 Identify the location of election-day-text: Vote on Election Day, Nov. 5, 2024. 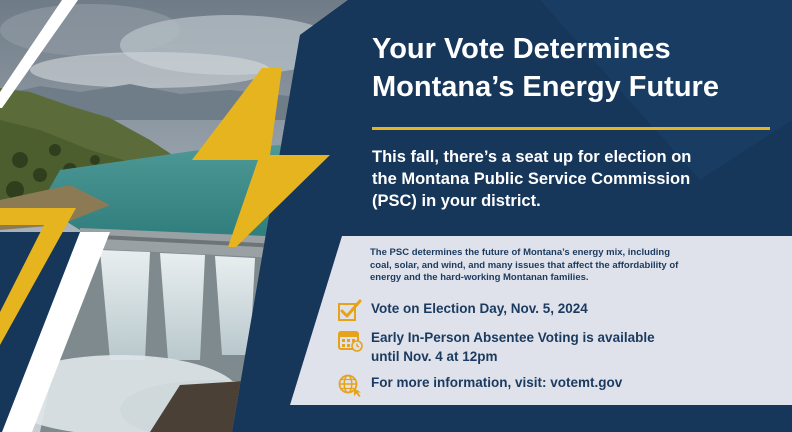
(479, 308).